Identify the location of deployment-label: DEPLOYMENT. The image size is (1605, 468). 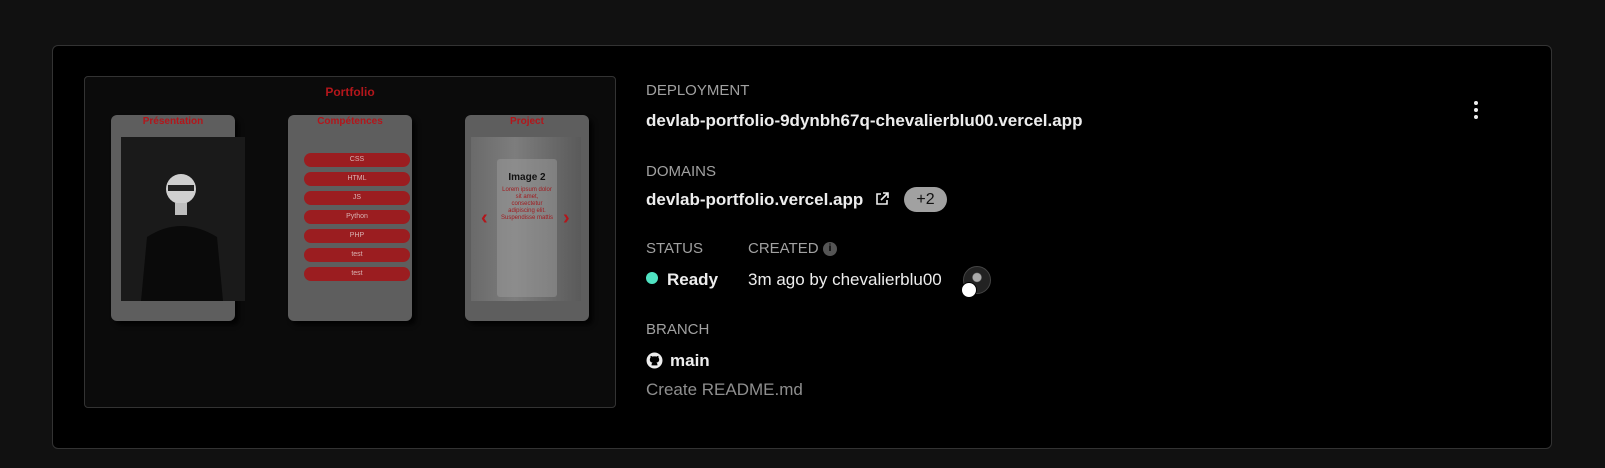
(698, 90).